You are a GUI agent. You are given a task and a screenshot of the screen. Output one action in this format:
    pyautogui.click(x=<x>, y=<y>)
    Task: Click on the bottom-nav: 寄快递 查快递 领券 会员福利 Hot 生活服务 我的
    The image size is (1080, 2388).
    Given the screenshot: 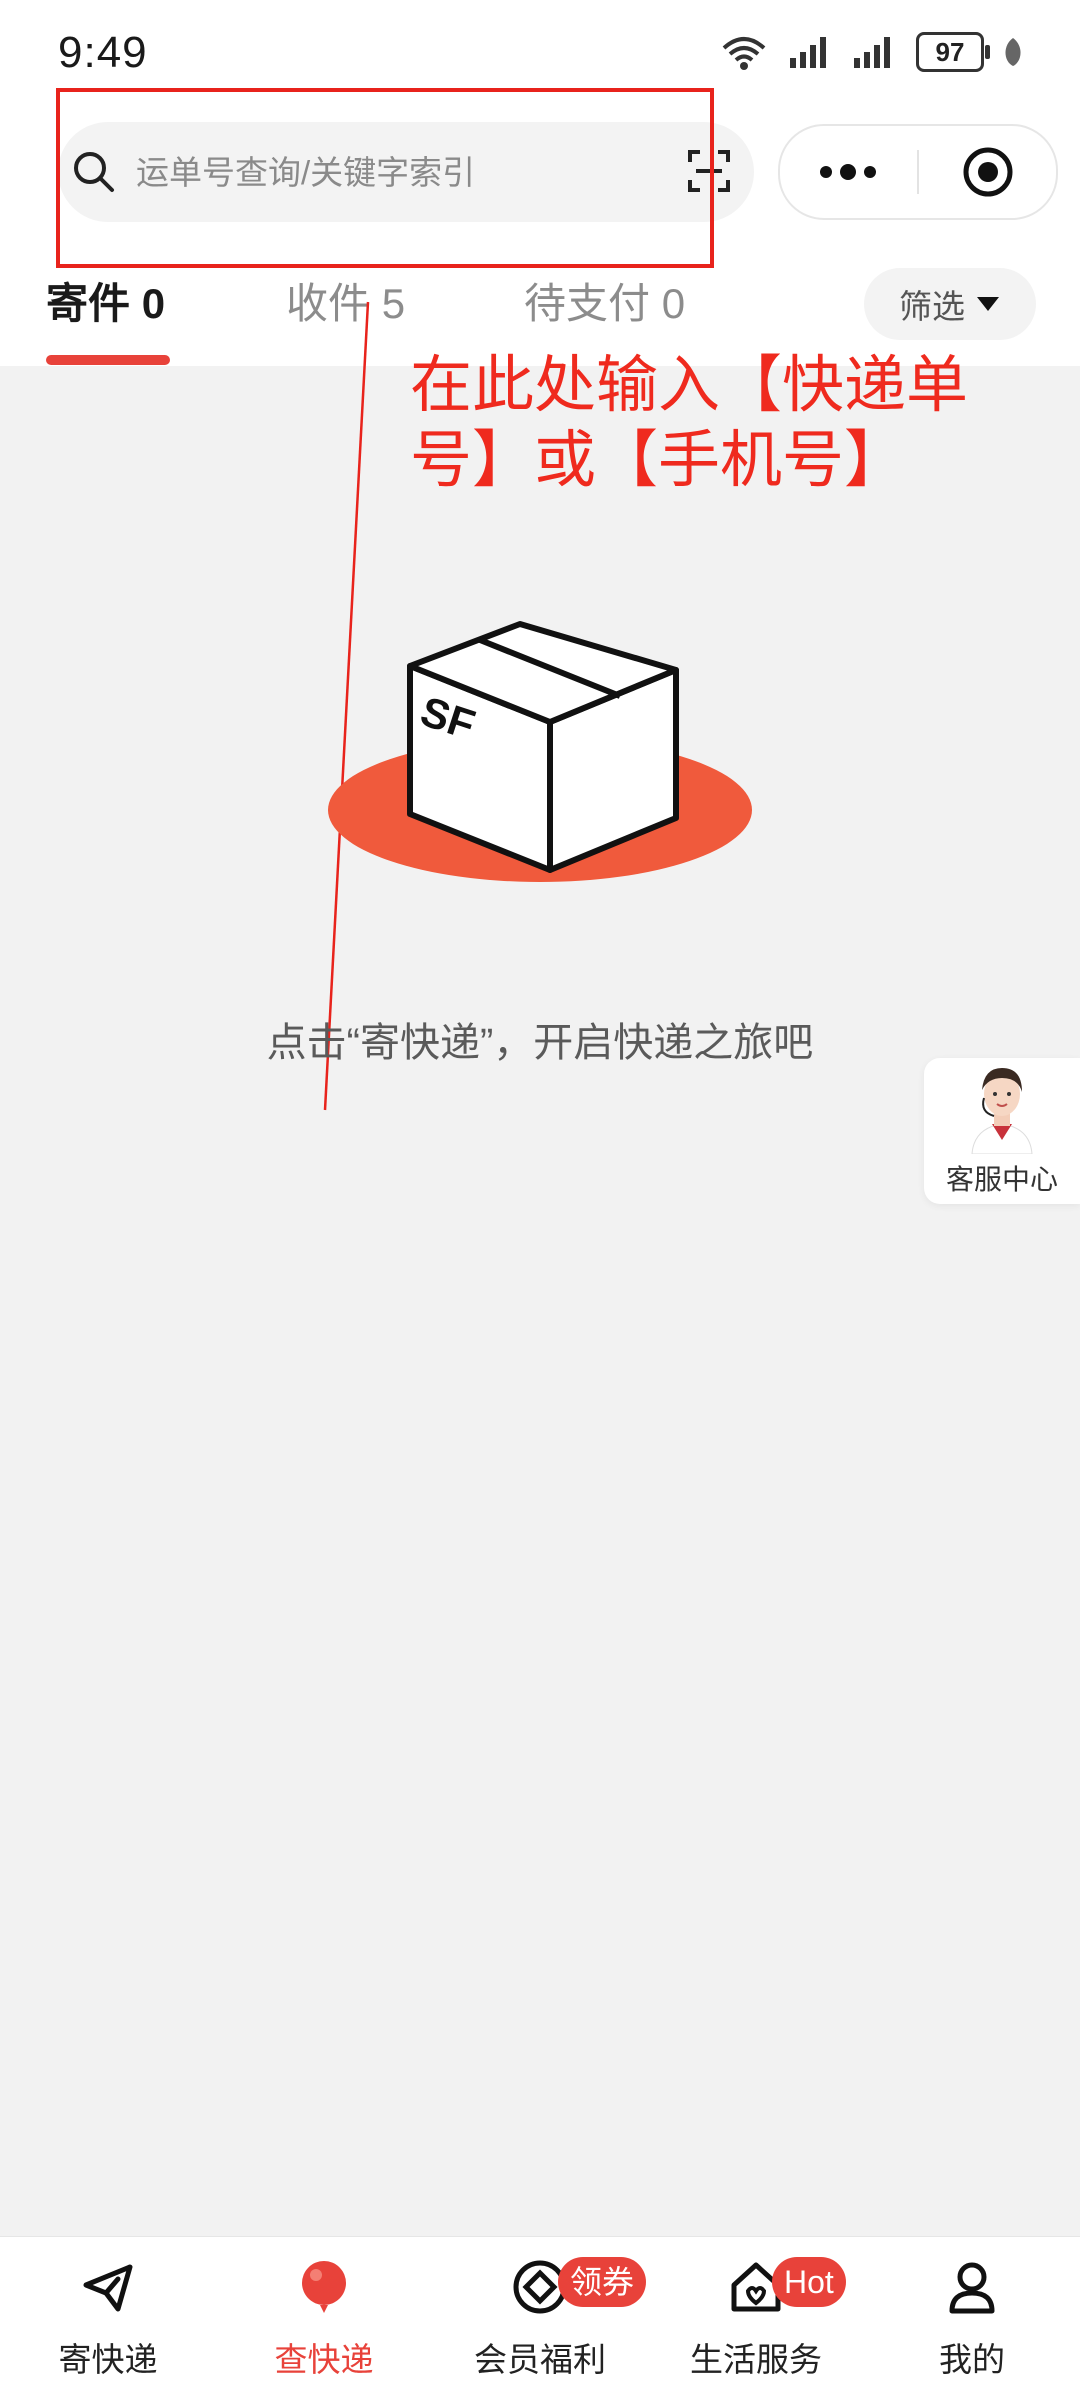 What is the action you would take?
    pyautogui.click(x=540, y=2312)
    